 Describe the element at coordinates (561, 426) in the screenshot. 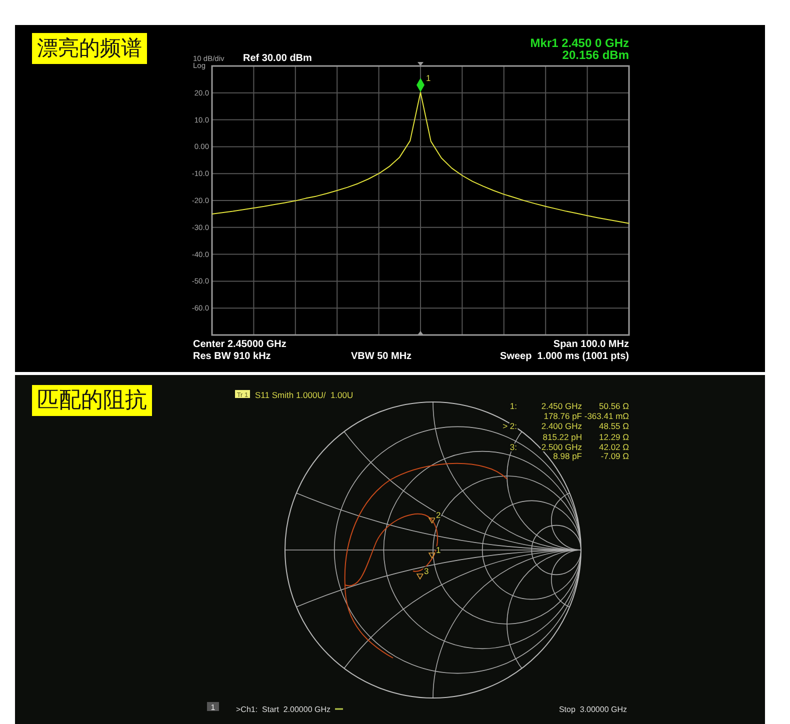

I see `marker-value: 2.400 GHz` at that location.